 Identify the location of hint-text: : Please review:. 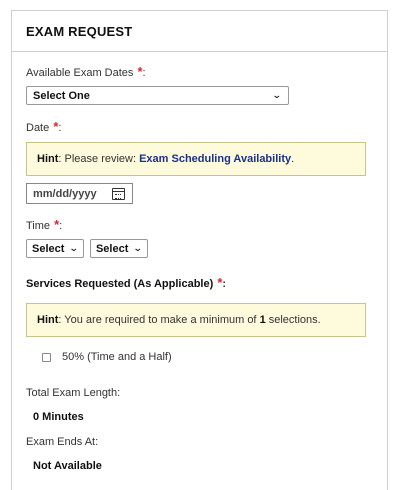
(99, 159).